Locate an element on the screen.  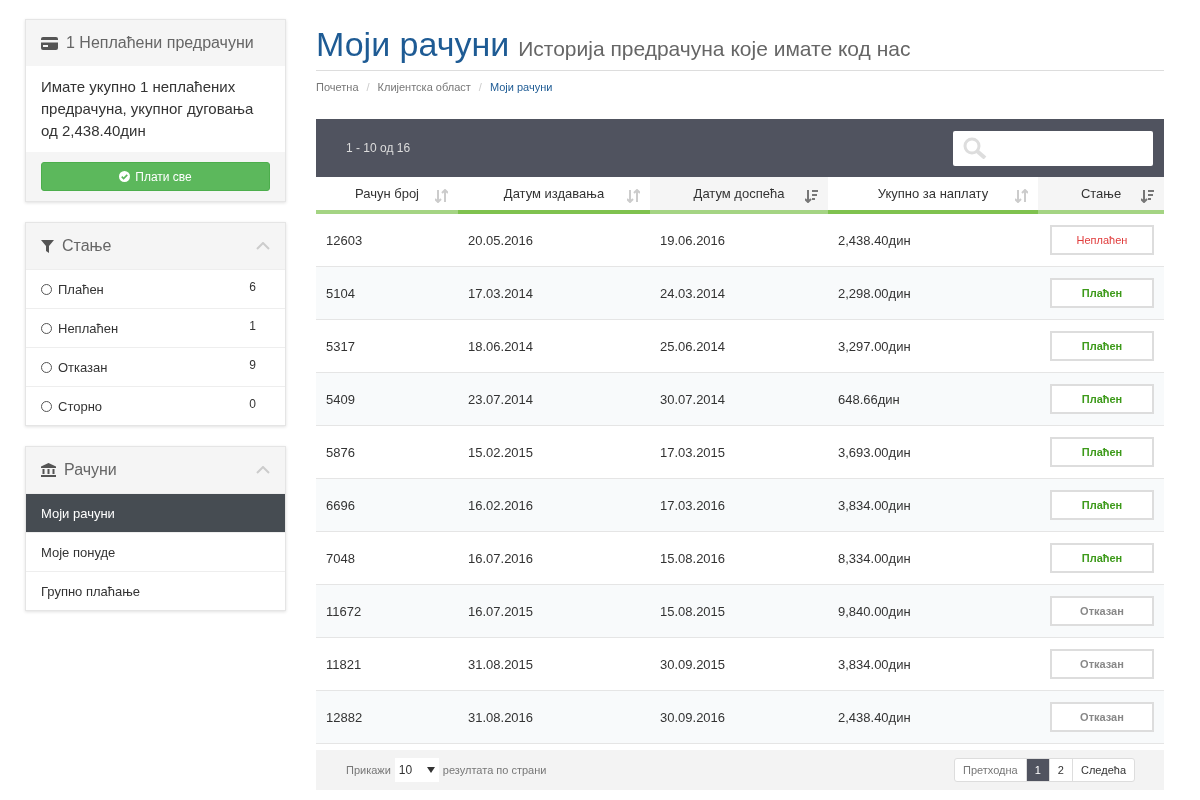
page-title: Моји рачуни is located at coordinates (413, 44).